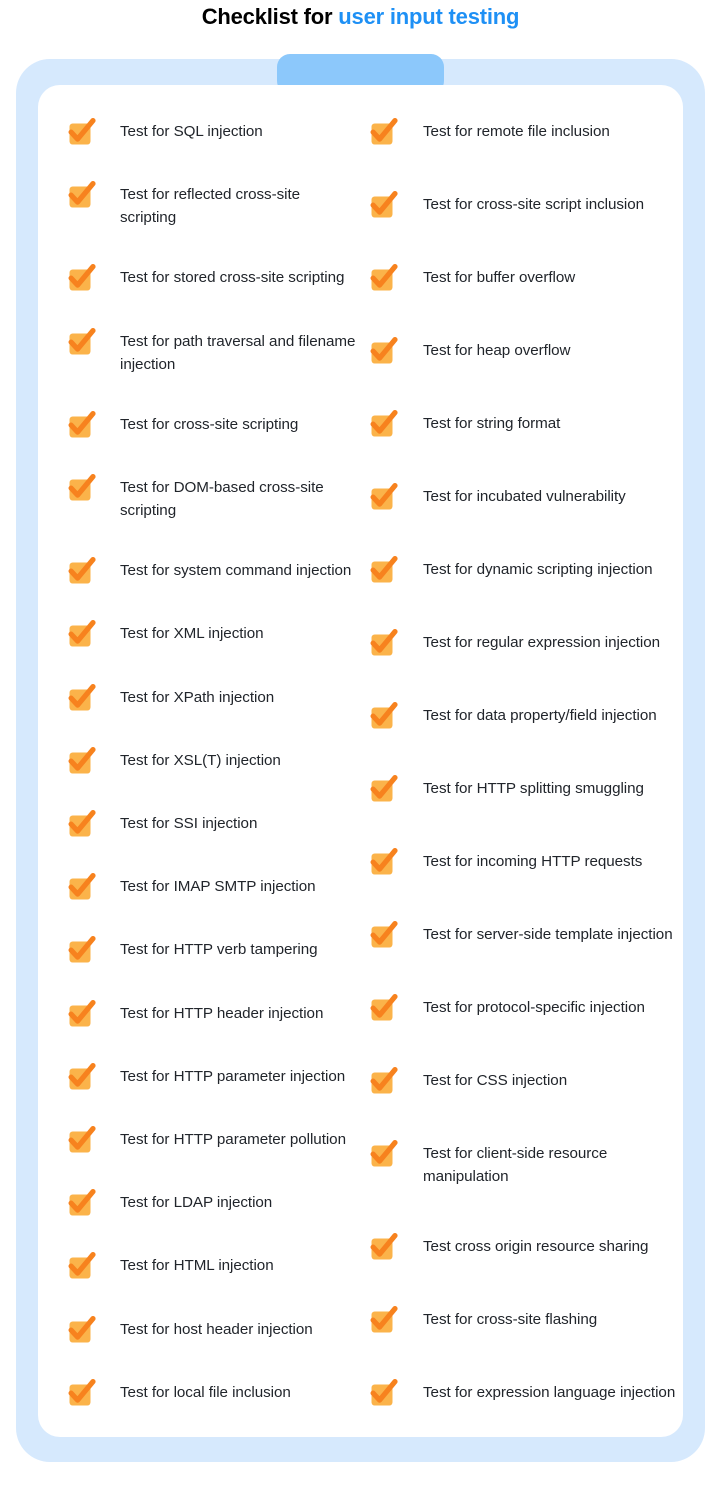 The height and width of the screenshot is (1485, 721). I want to click on checklist-item-label: Test cross origin resource sharing, so click(536, 1246).